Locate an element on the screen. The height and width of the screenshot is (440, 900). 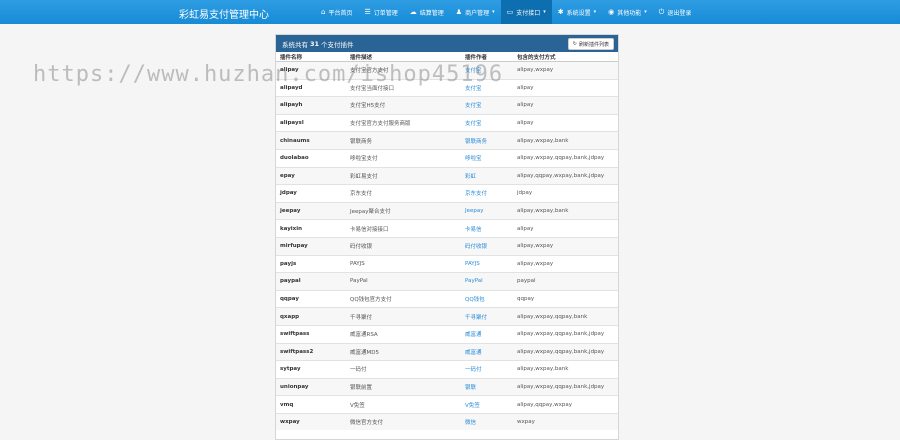
nav-item-0: ⌂ 平台首页 is located at coordinates (336, 12).